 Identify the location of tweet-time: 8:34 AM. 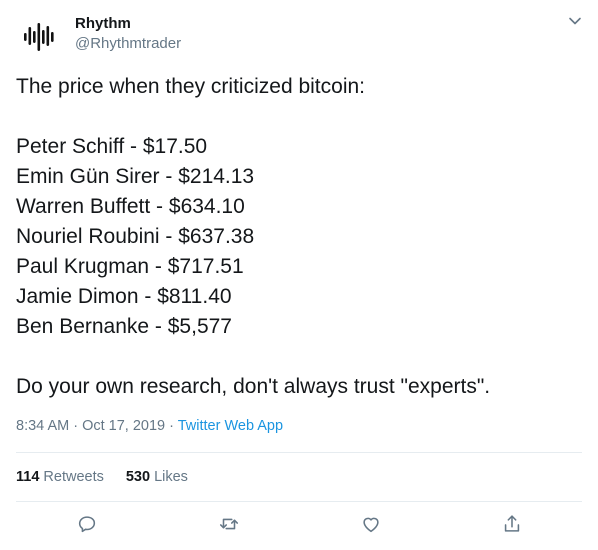
(42, 426).